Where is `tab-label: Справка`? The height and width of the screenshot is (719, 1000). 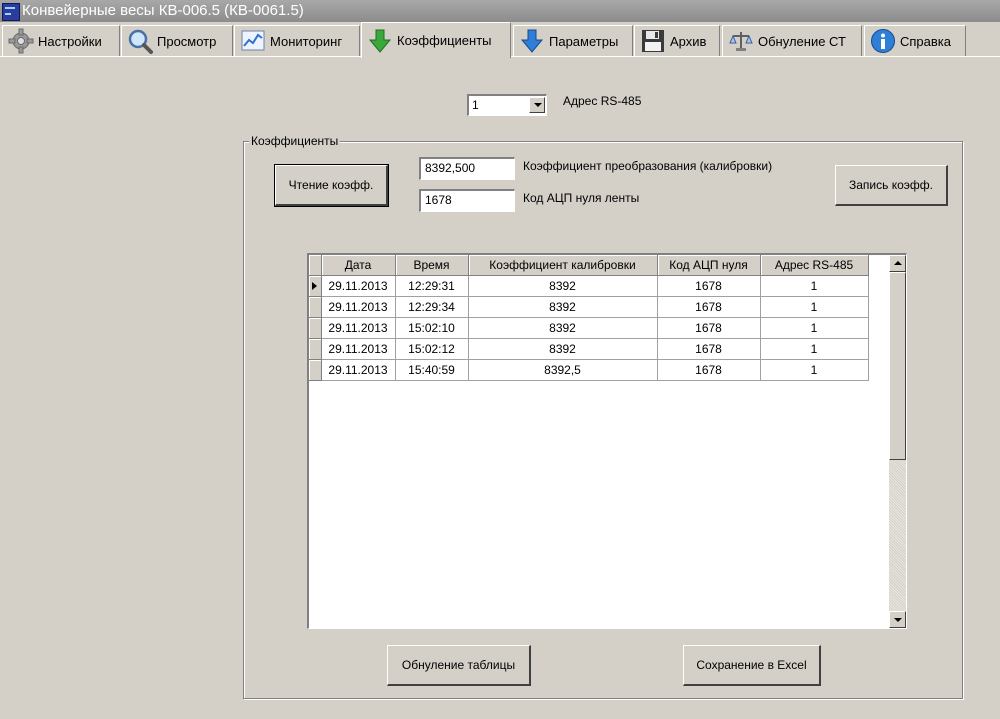 tab-label: Справка is located at coordinates (925, 41).